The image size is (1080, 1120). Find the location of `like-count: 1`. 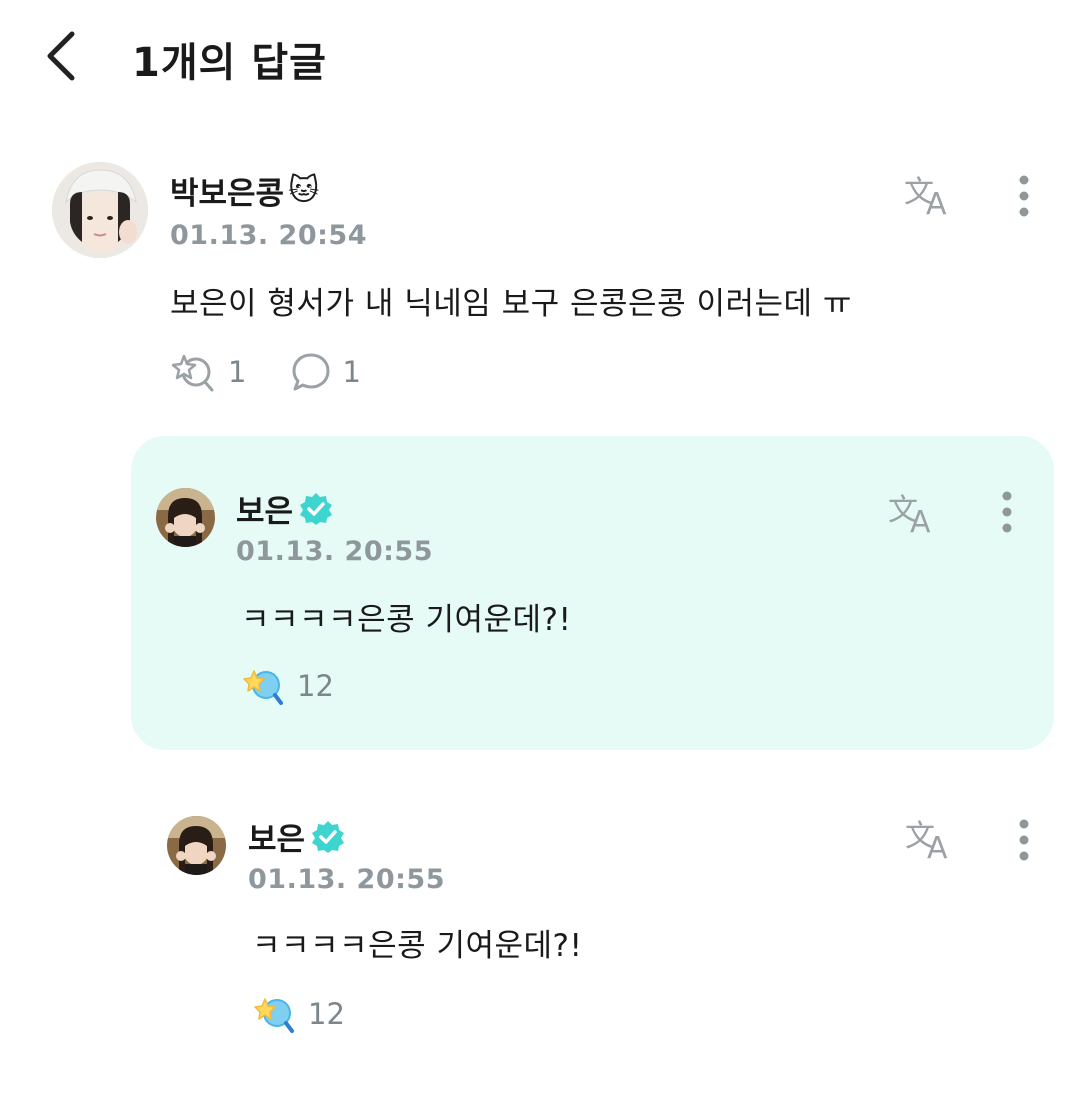

like-count: 1 is located at coordinates (237, 372).